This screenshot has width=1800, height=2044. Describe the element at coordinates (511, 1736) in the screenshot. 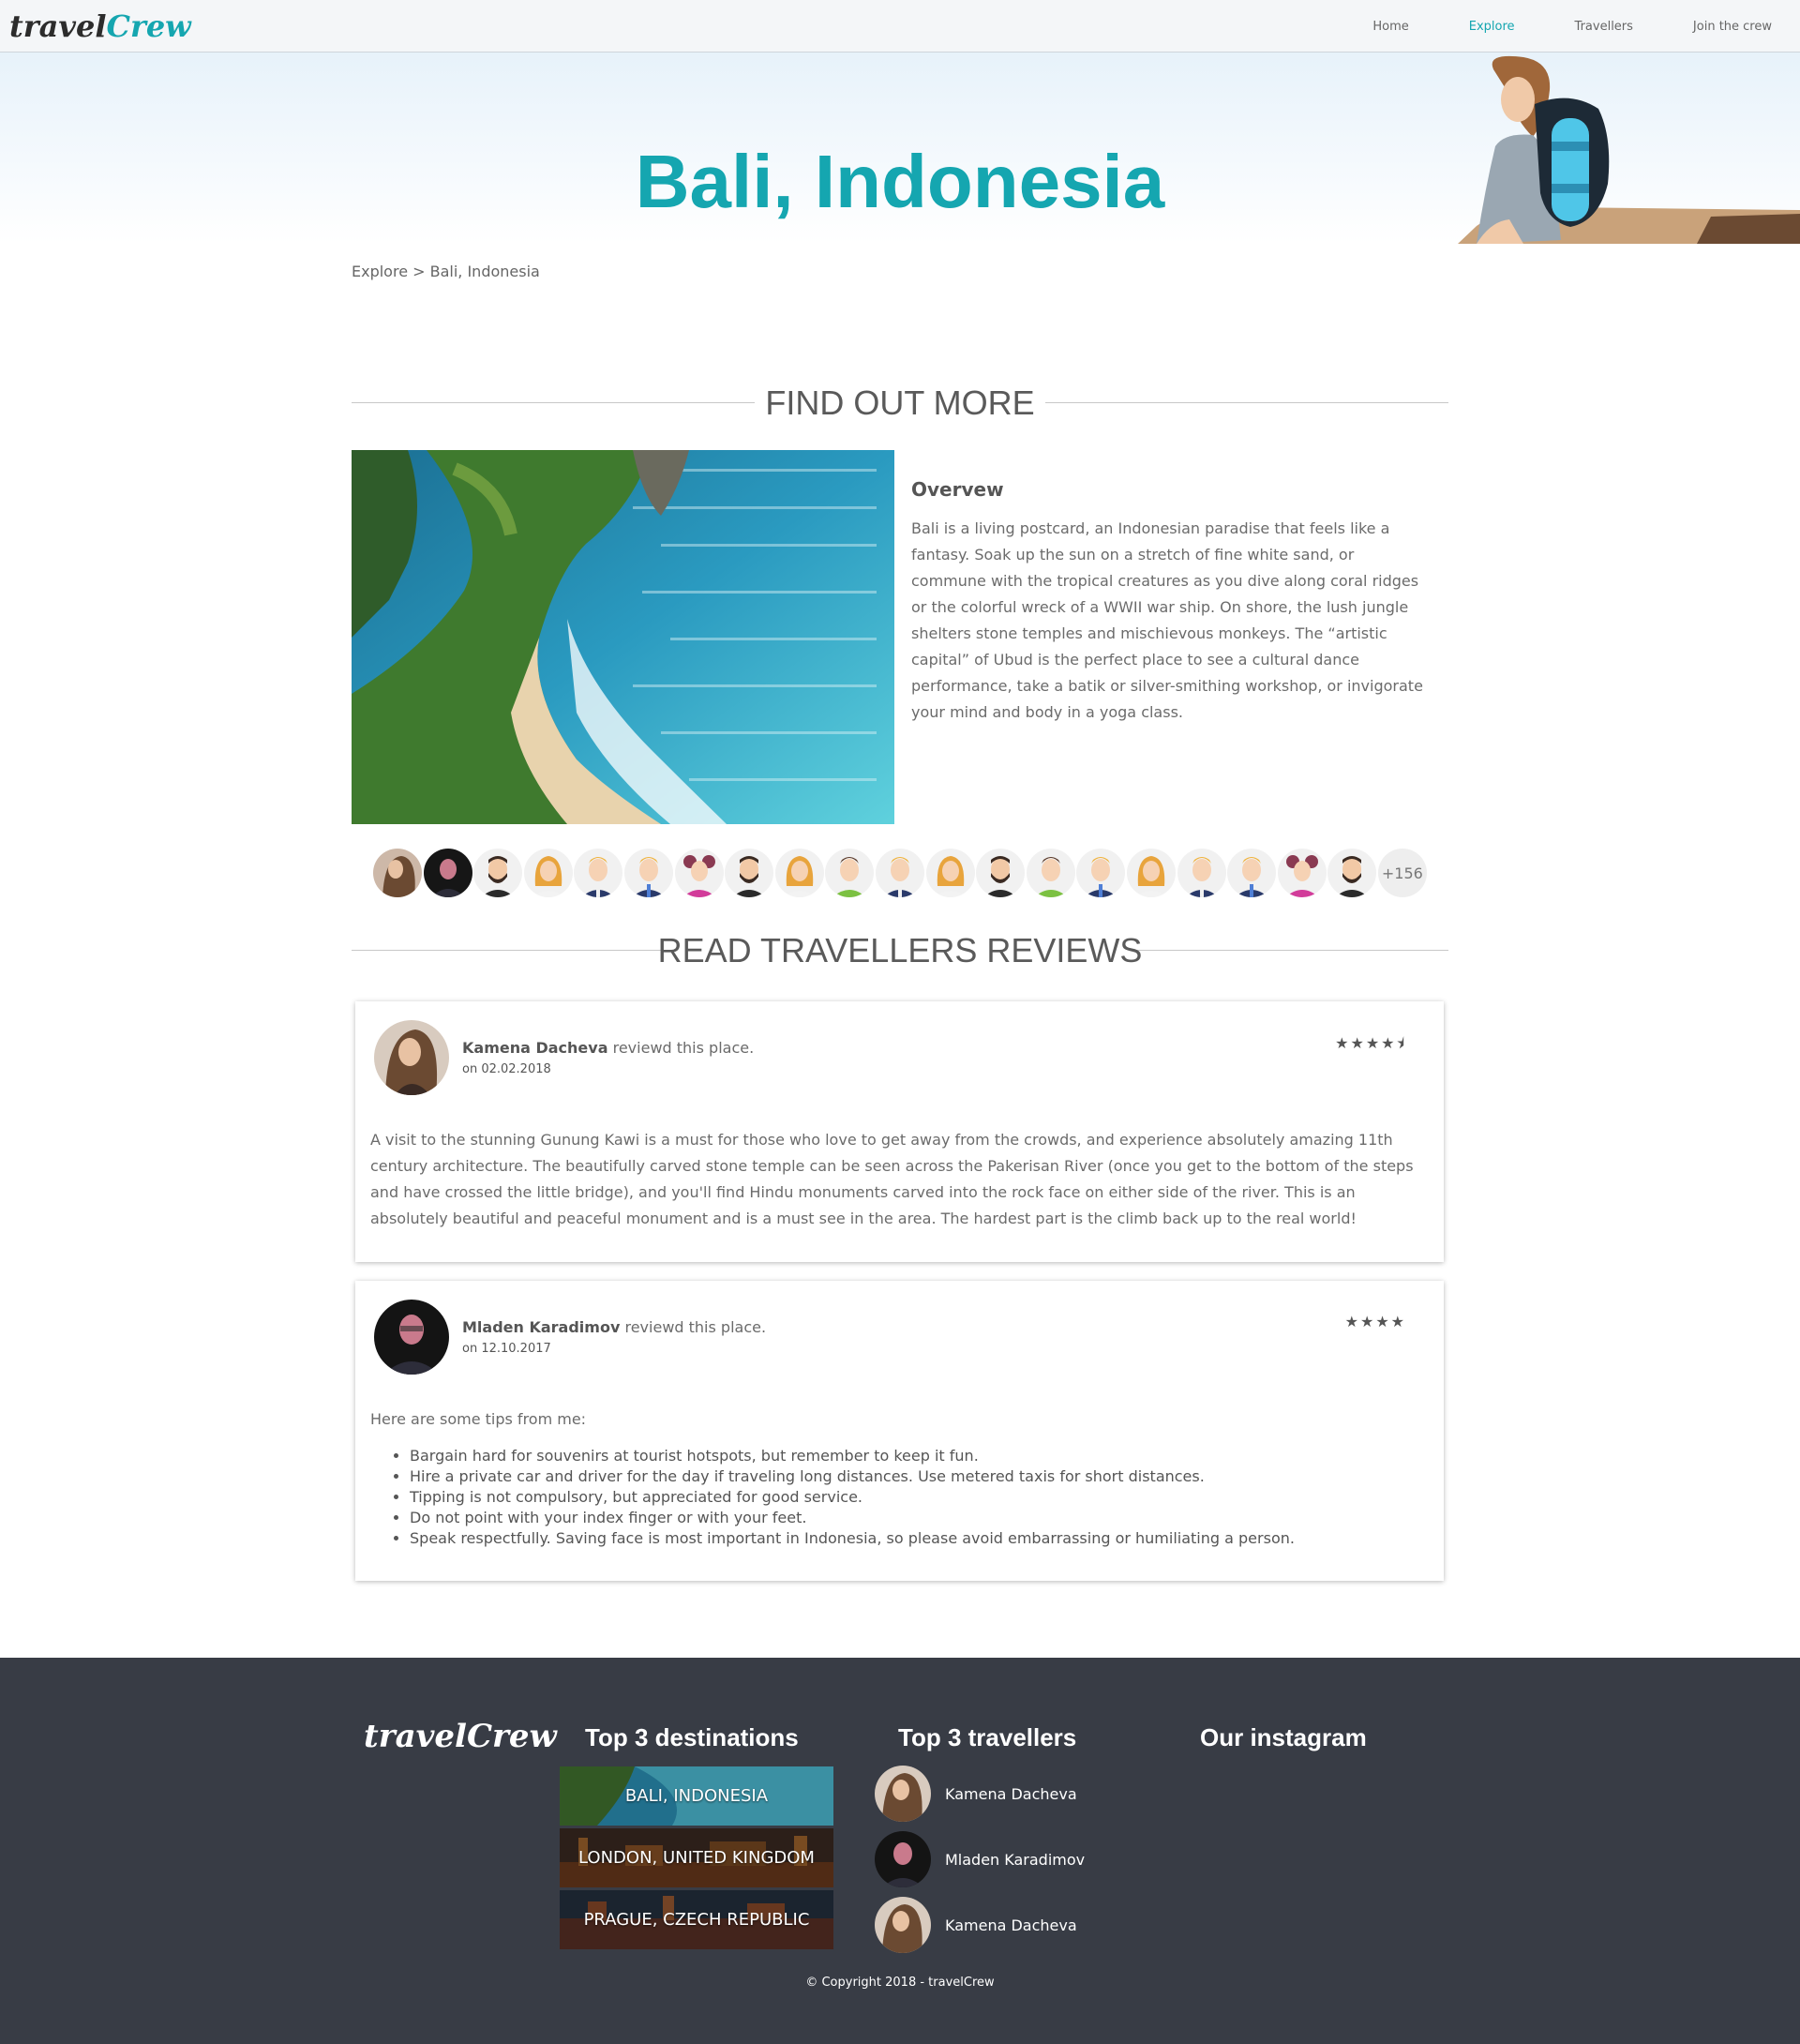

I see `footer-logo-crew: Crew` at that location.